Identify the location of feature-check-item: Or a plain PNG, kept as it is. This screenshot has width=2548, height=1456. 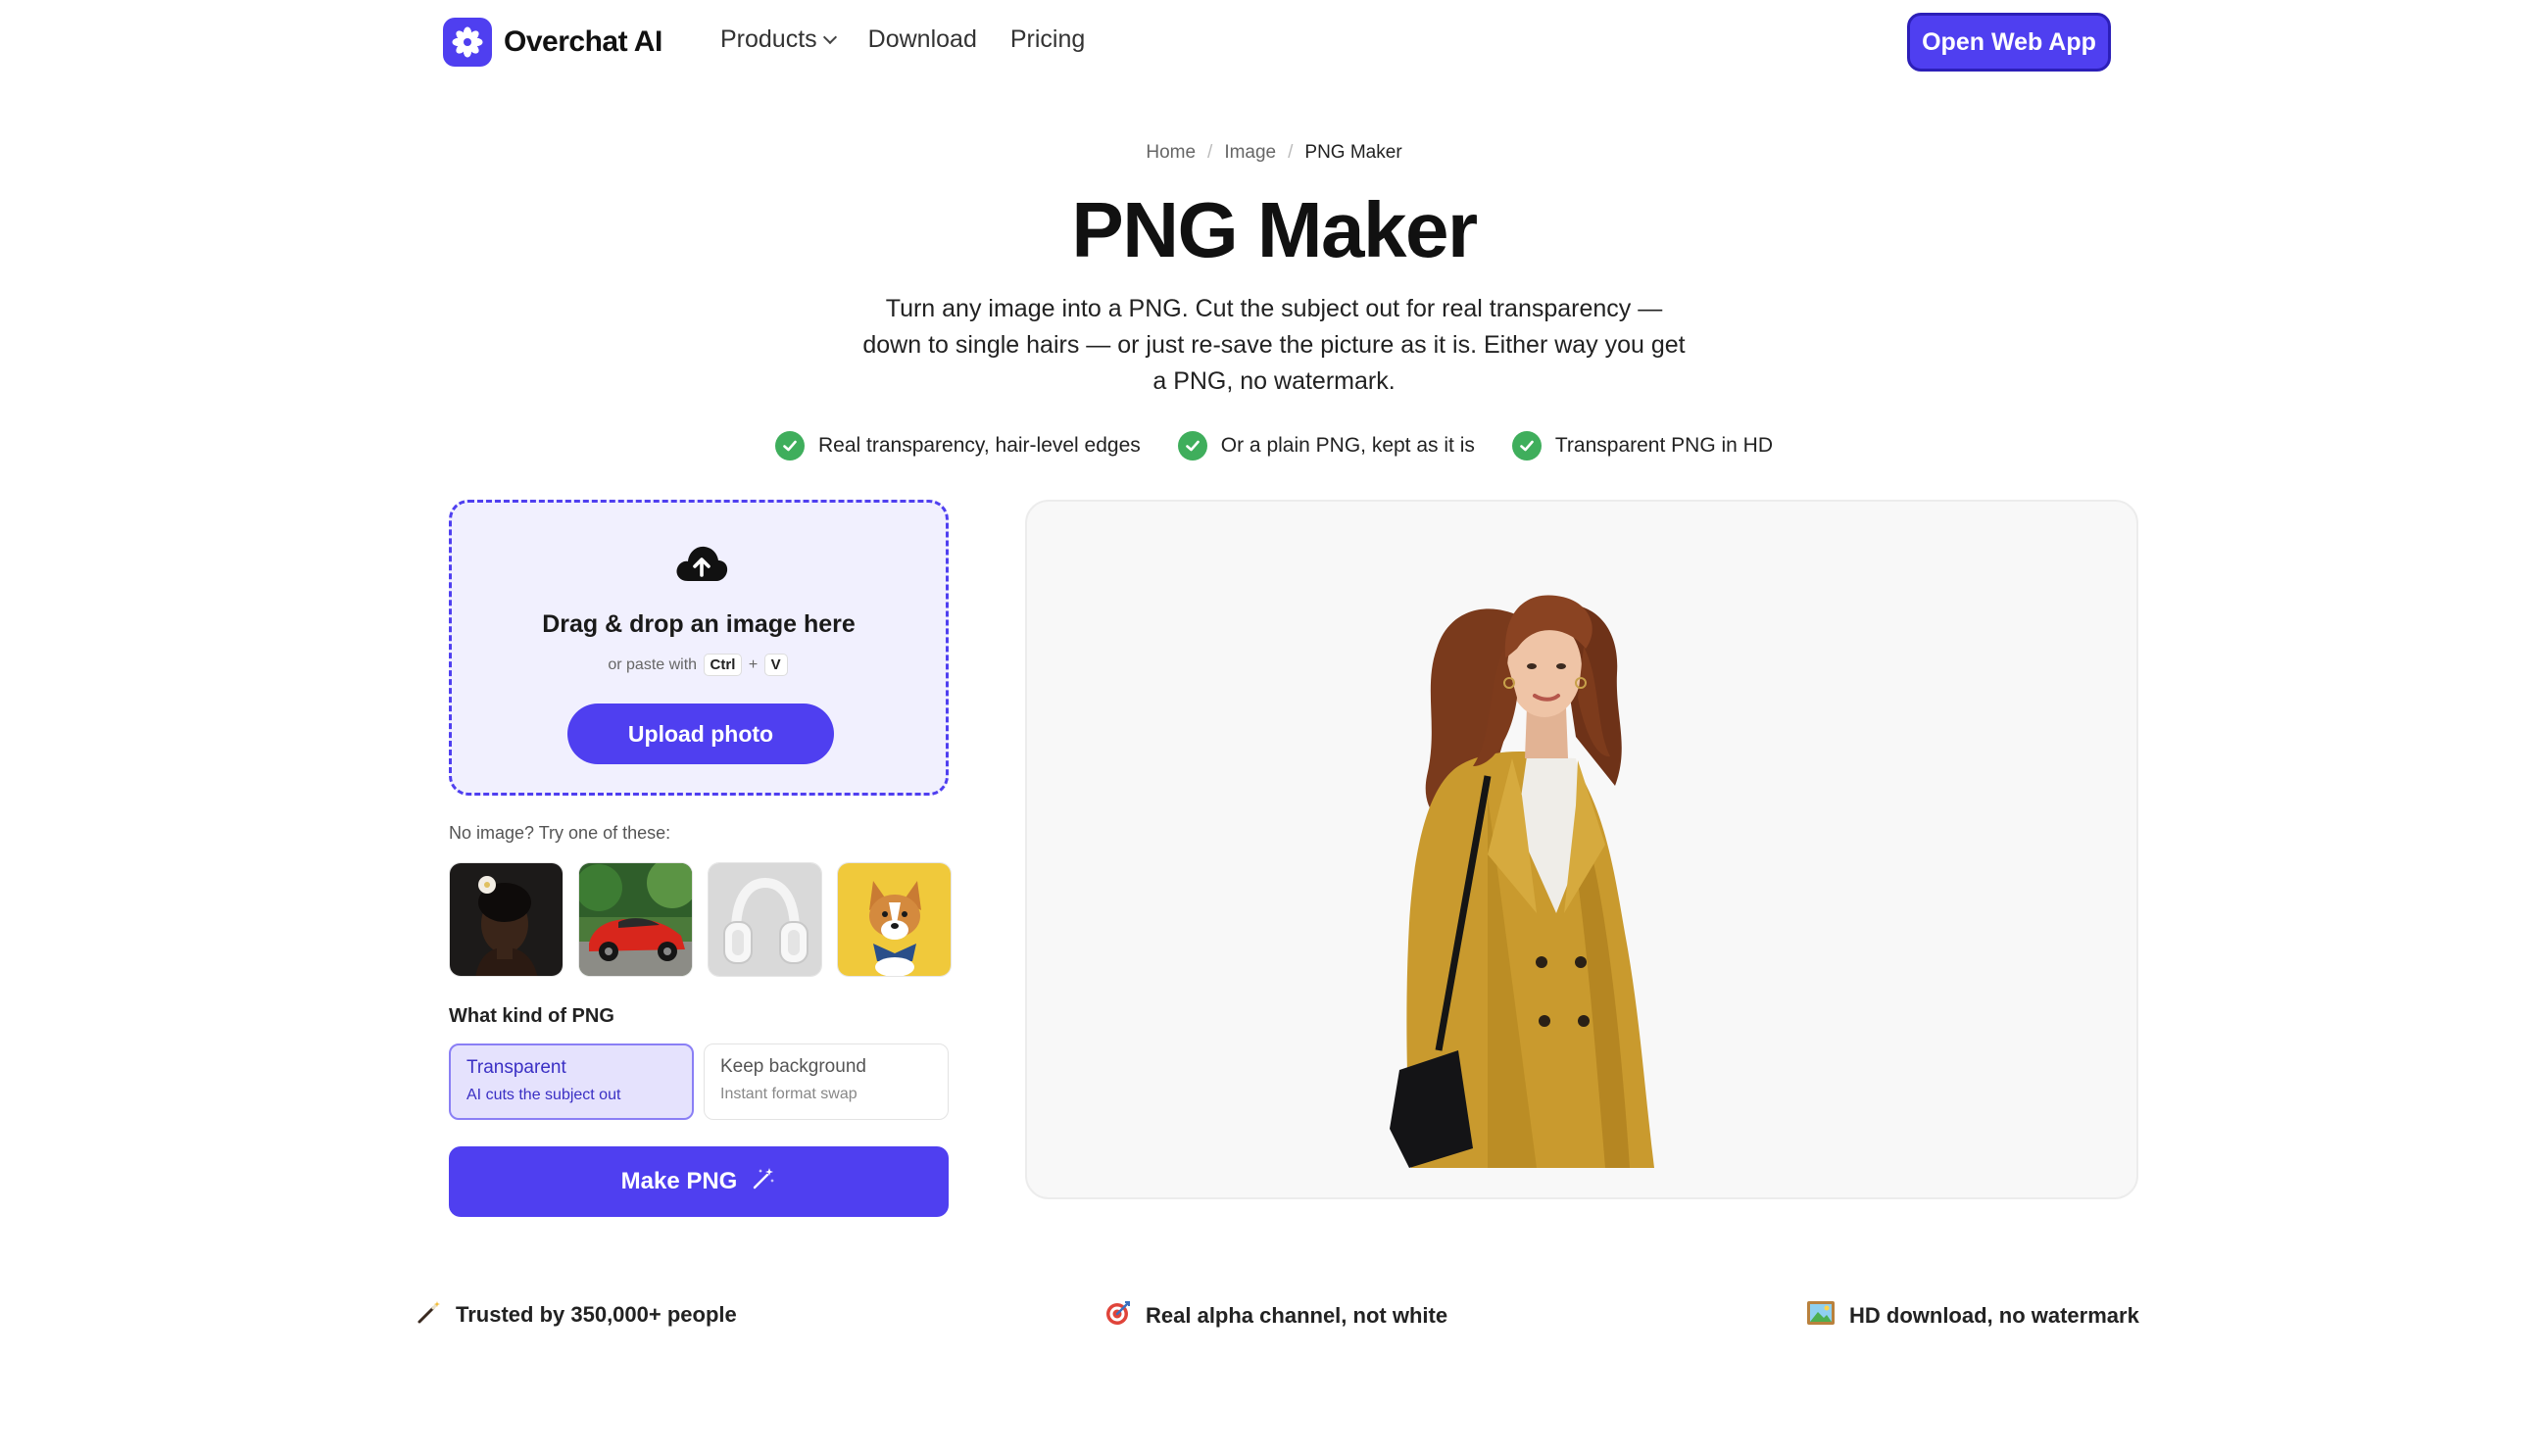
(1326, 446).